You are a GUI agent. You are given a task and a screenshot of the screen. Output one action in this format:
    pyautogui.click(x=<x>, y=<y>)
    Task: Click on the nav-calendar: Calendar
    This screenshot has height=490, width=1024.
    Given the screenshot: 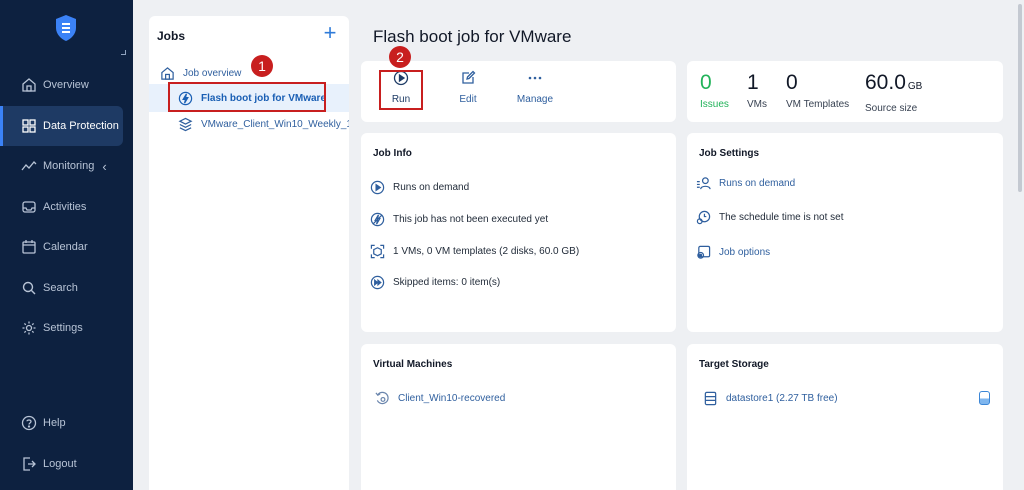 What is the action you would take?
    pyautogui.click(x=61, y=247)
    